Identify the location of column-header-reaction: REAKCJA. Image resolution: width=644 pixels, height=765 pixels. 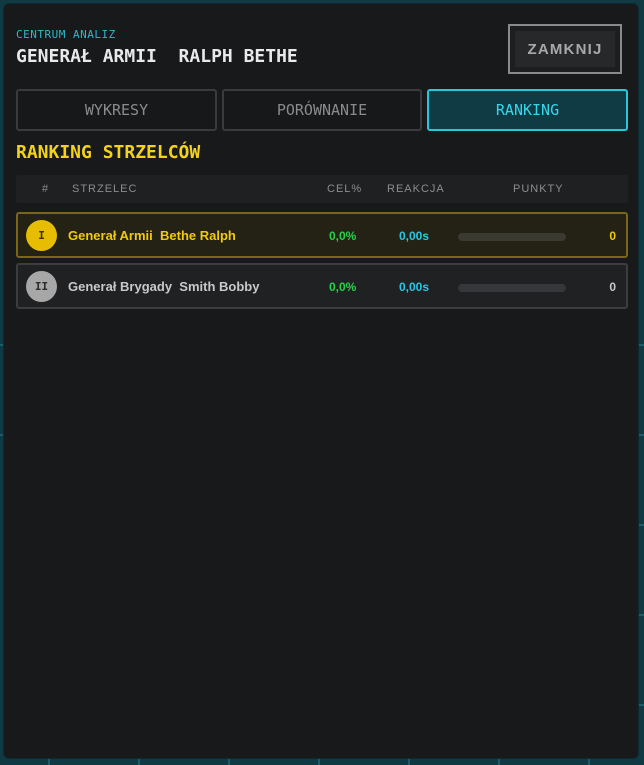
(416, 189).